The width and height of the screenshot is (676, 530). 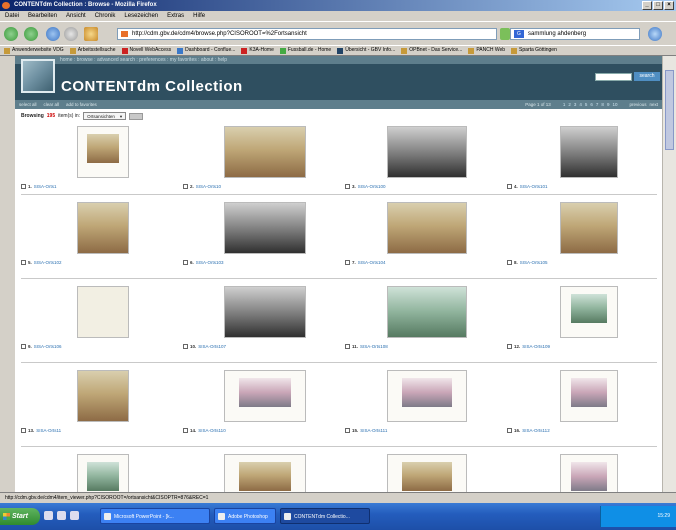 I want to click on scrollbar-thumb, so click(x=669, y=110).